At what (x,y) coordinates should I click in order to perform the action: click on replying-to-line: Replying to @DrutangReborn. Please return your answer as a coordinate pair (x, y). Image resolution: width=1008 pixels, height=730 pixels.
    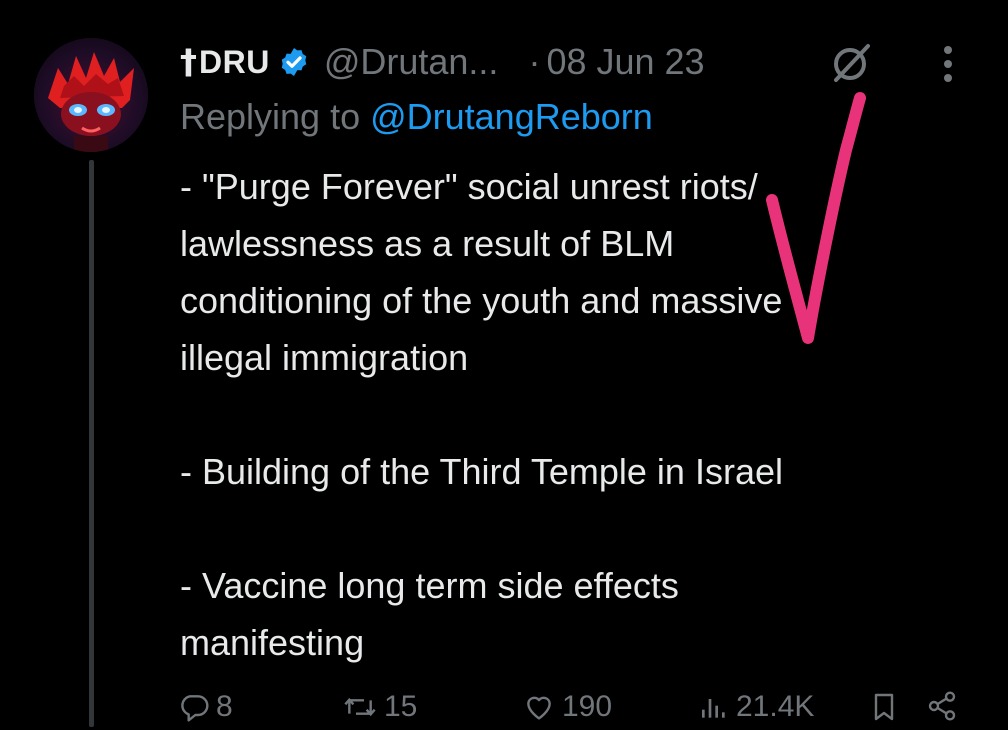
    Looking at the image, I should click on (416, 117).